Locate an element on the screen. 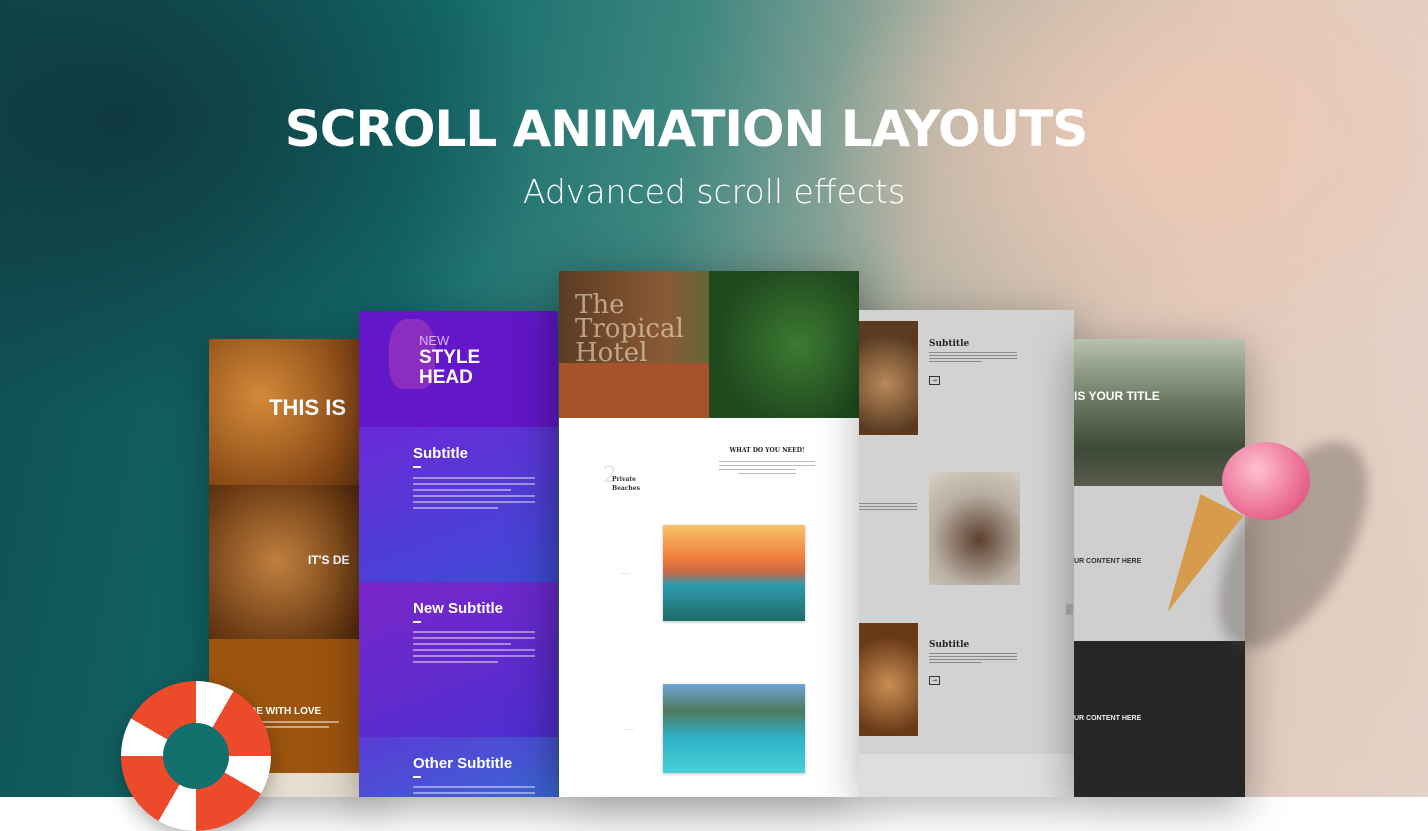 The image size is (1428, 831). forest-image is located at coordinates (1159, 412).